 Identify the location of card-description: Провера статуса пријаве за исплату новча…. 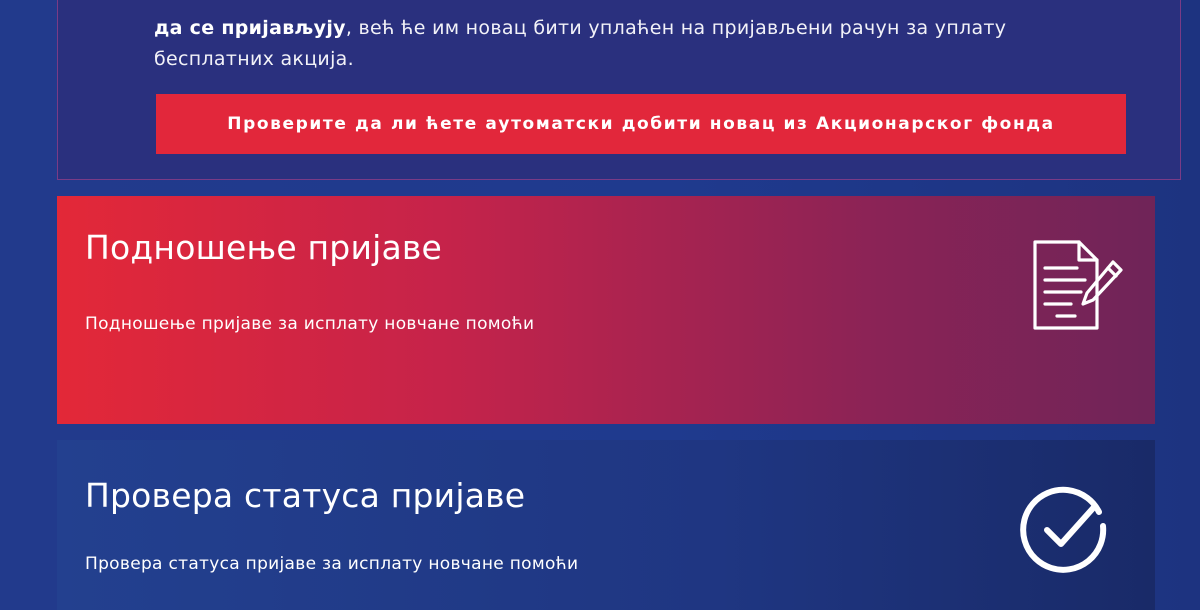
(332, 564).